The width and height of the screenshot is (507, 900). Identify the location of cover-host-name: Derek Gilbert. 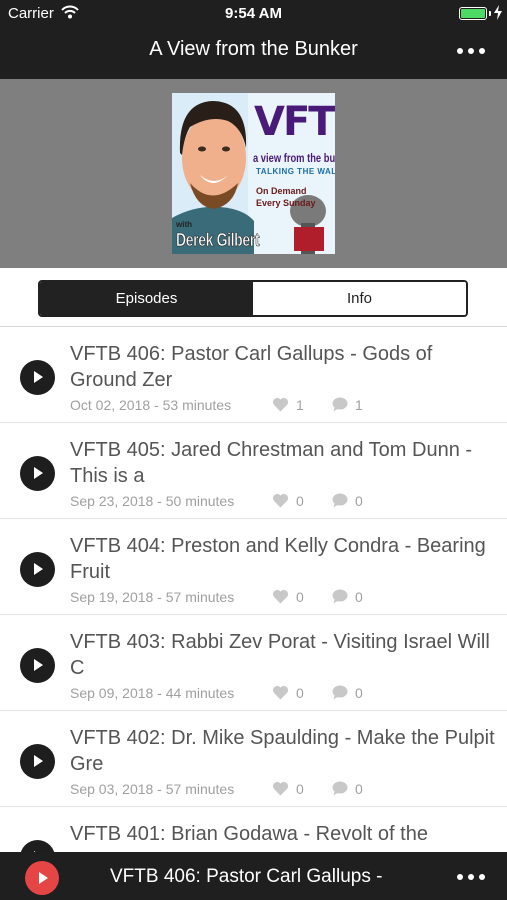
(218, 240).